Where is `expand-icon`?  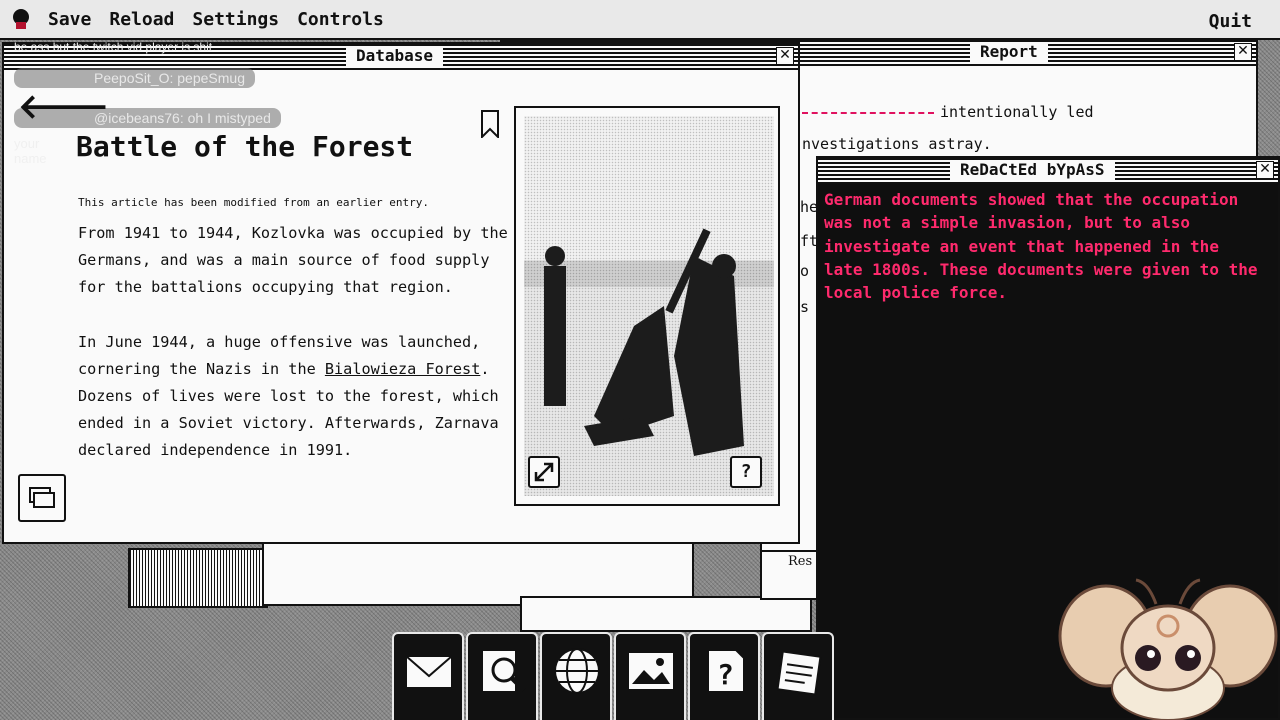 expand-icon is located at coordinates (544, 472).